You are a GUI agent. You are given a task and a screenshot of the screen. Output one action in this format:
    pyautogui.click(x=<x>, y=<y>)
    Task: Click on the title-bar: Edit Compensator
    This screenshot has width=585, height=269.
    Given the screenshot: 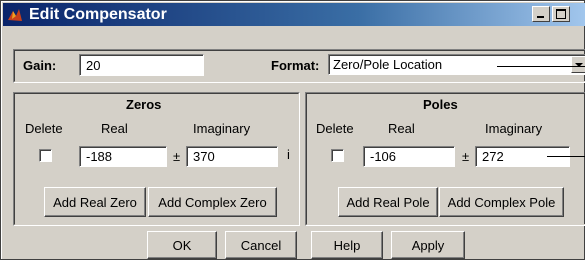 What is the action you would take?
    pyautogui.click(x=294, y=14)
    